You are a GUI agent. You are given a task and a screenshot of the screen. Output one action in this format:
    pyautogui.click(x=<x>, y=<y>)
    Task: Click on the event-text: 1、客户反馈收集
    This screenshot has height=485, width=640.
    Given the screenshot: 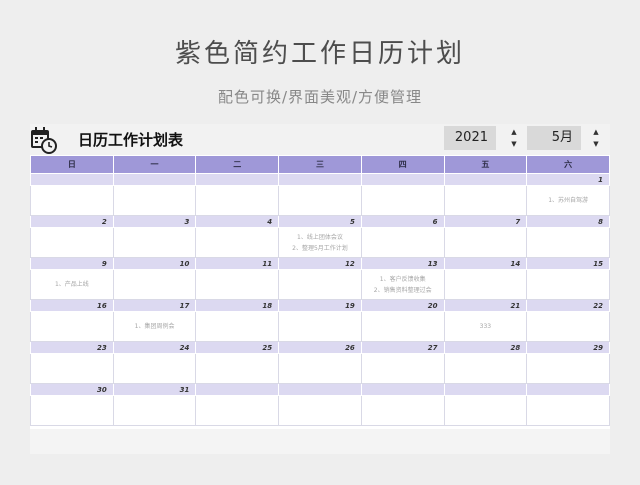 What is the action you would take?
    pyautogui.click(x=402, y=279)
    